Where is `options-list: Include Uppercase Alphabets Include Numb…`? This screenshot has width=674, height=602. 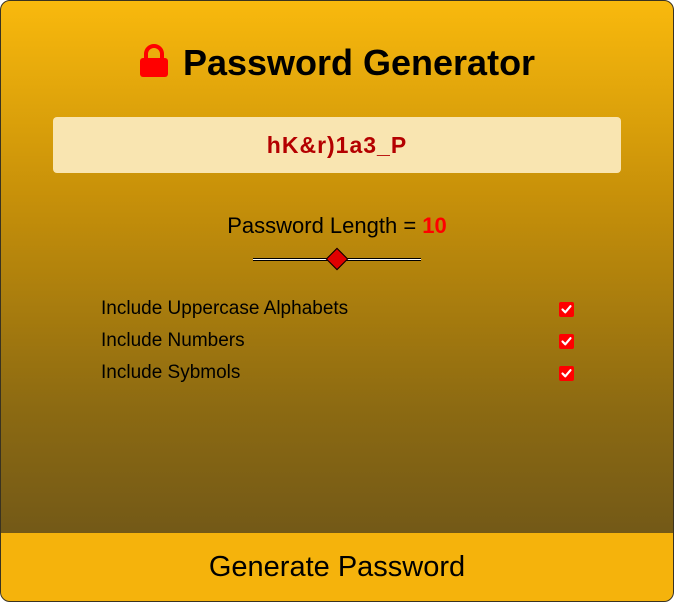 options-list: Include Uppercase Alphabets Include Numb… is located at coordinates (339, 342).